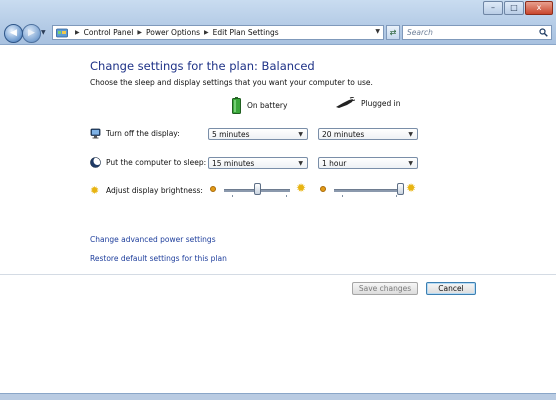  What do you see at coordinates (231, 134) in the screenshot?
I see `display-battery-value: 5 minutes` at bounding box center [231, 134].